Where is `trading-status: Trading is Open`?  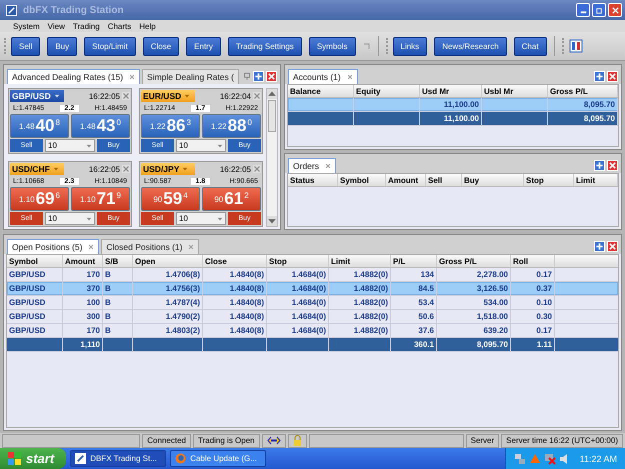
trading-status: Trading is Open is located at coordinates (226, 441).